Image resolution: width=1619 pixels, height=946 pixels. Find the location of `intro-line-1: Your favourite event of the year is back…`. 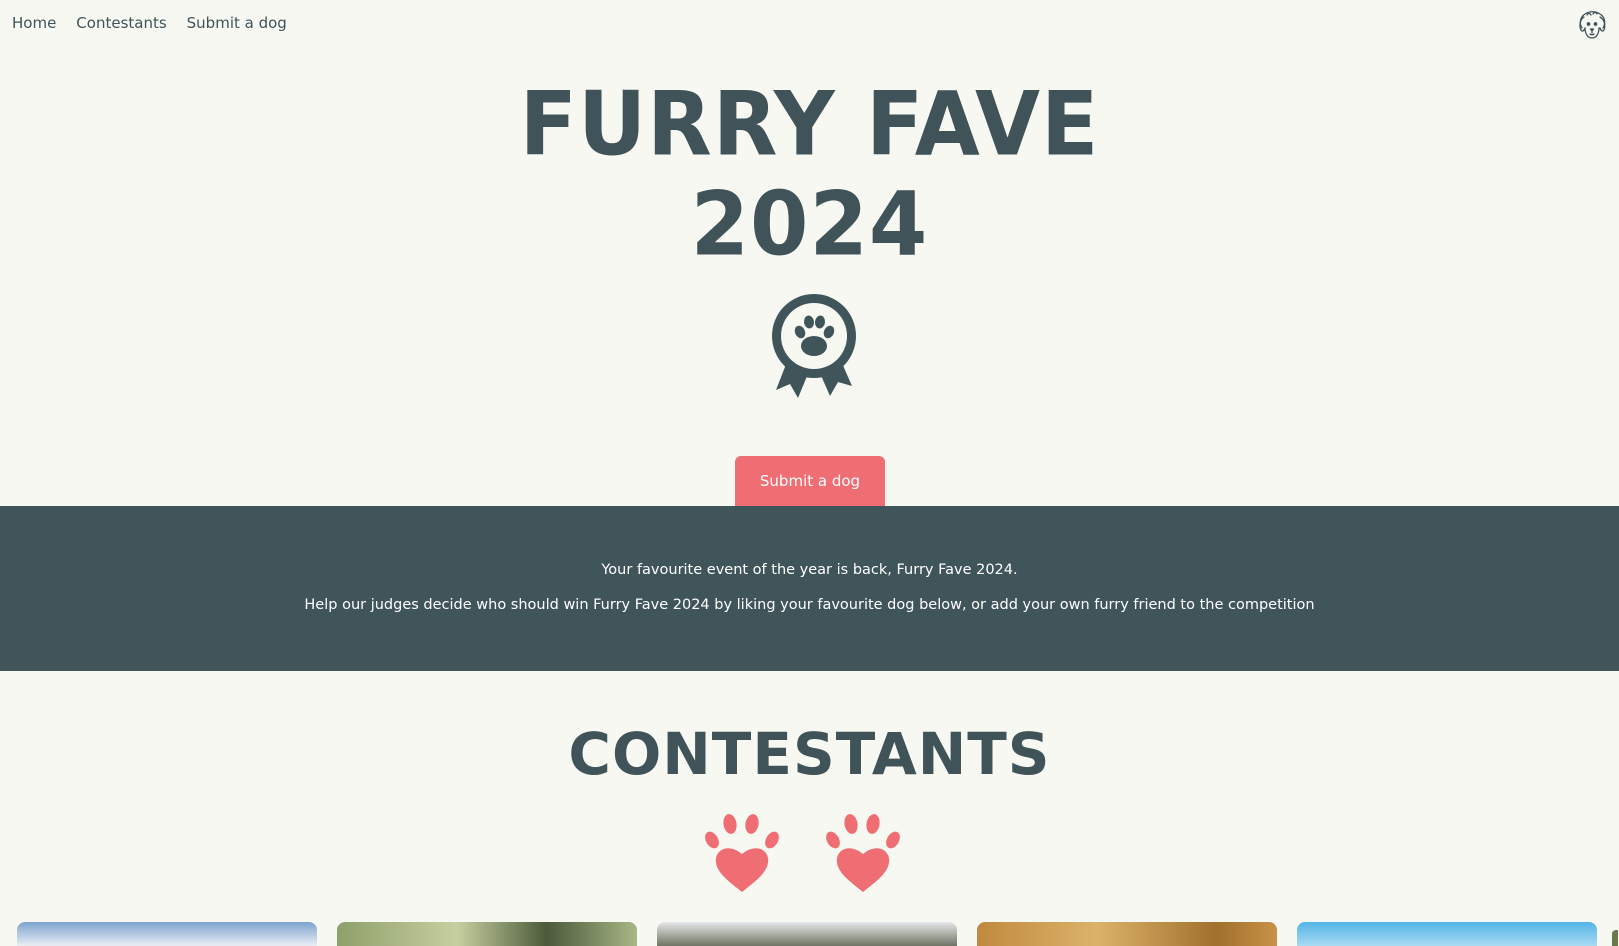

intro-line-1: Your favourite event of the year is back… is located at coordinates (809, 570).